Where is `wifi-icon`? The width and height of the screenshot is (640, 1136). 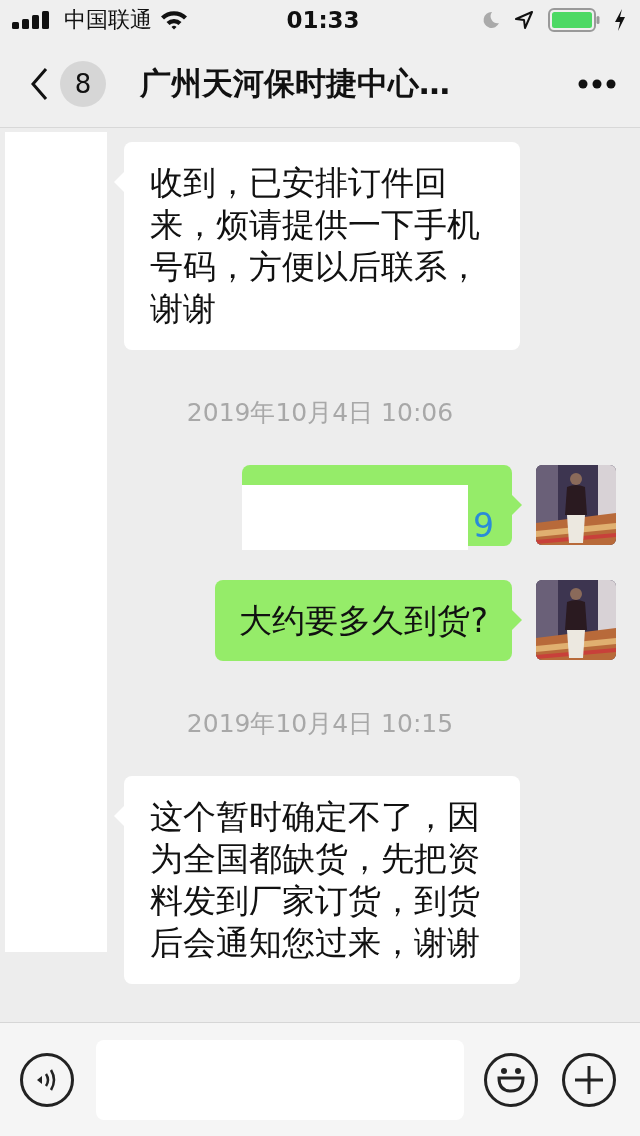 wifi-icon is located at coordinates (174, 20).